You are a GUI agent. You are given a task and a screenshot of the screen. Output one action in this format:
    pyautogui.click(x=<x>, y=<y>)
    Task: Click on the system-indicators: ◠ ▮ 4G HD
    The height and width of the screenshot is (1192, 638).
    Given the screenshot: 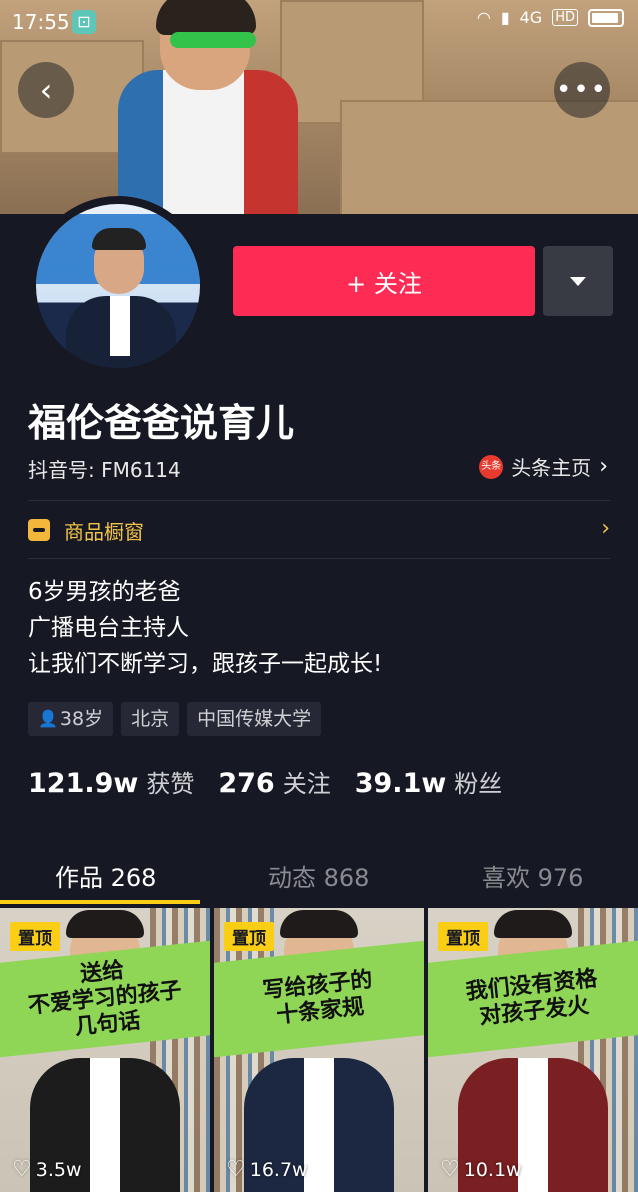 What is the action you would take?
    pyautogui.click(x=550, y=17)
    